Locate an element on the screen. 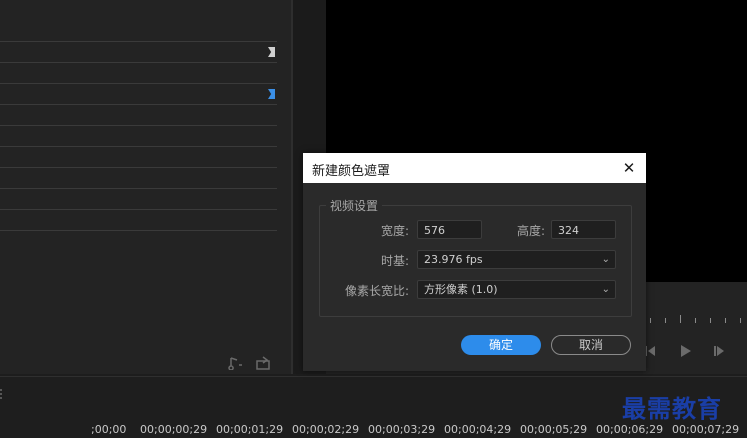 The height and width of the screenshot is (438, 747). height-label: 高度: is located at coordinates (530, 231).